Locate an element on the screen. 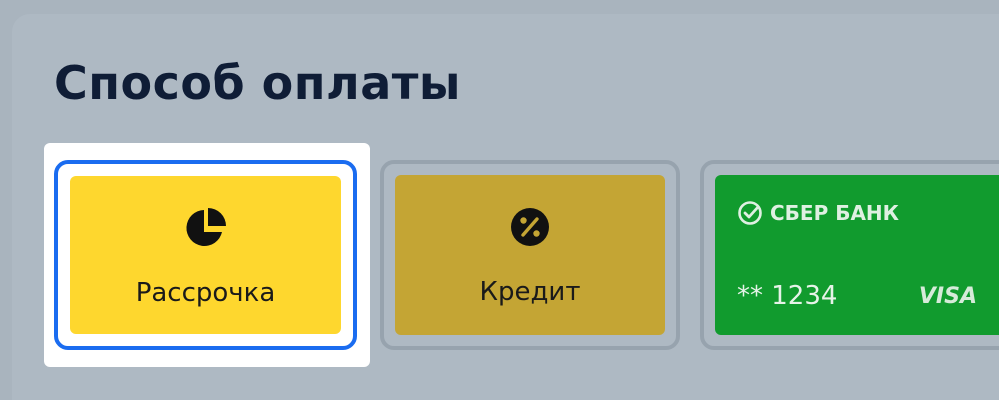 The height and width of the screenshot is (400, 999). payment-option-installment: Рассрочка is located at coordinates (205, 255).